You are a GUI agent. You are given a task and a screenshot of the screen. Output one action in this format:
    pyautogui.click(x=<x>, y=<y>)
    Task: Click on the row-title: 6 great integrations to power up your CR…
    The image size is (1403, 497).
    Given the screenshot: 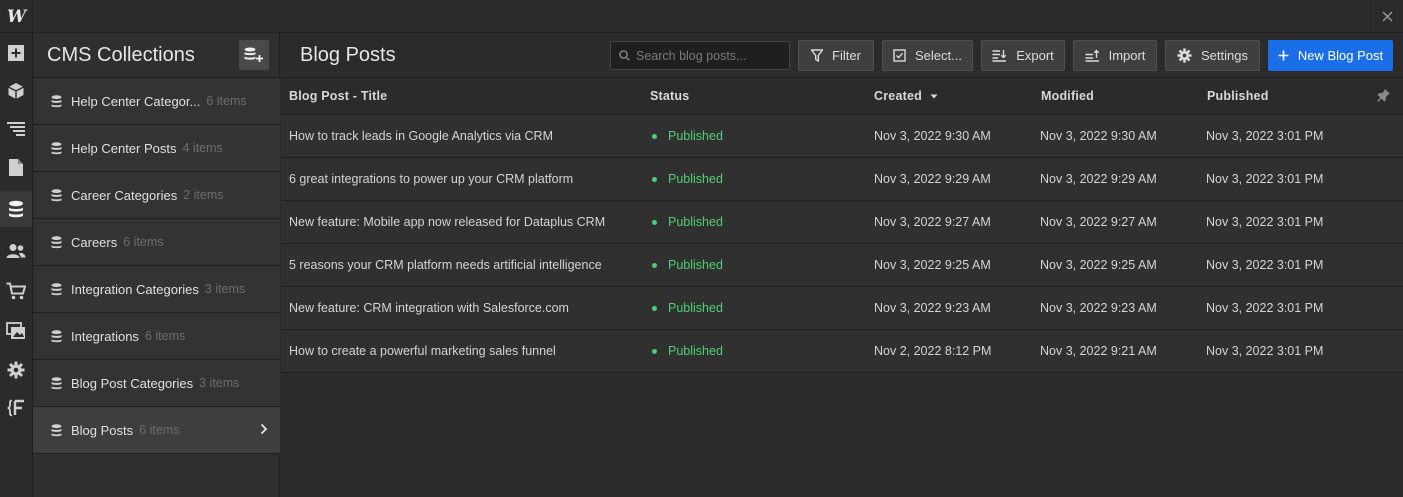 What is the action you would take?
    pyautogui.click(x=431, y=179)
    